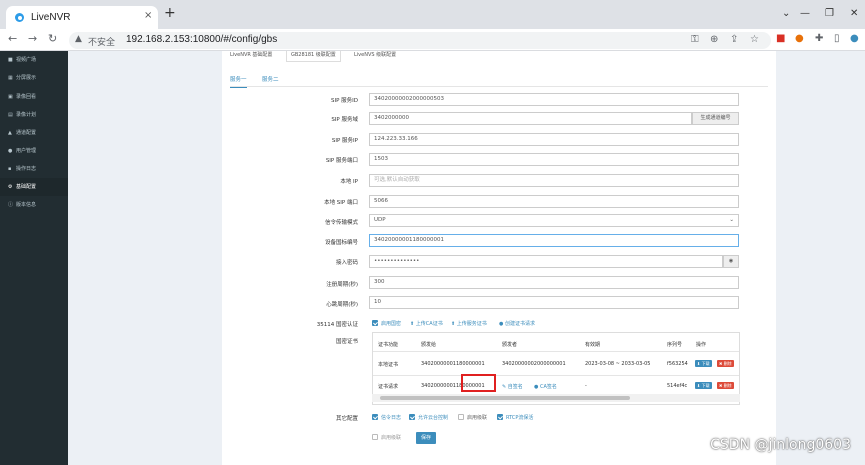 Image resolution: width=865 pixels, height=465 pixels. What do you see at coordinates (342, 285) in the screenshot?
I see `register-label: 注册周期(秒)` at bounding box center [342, 285].